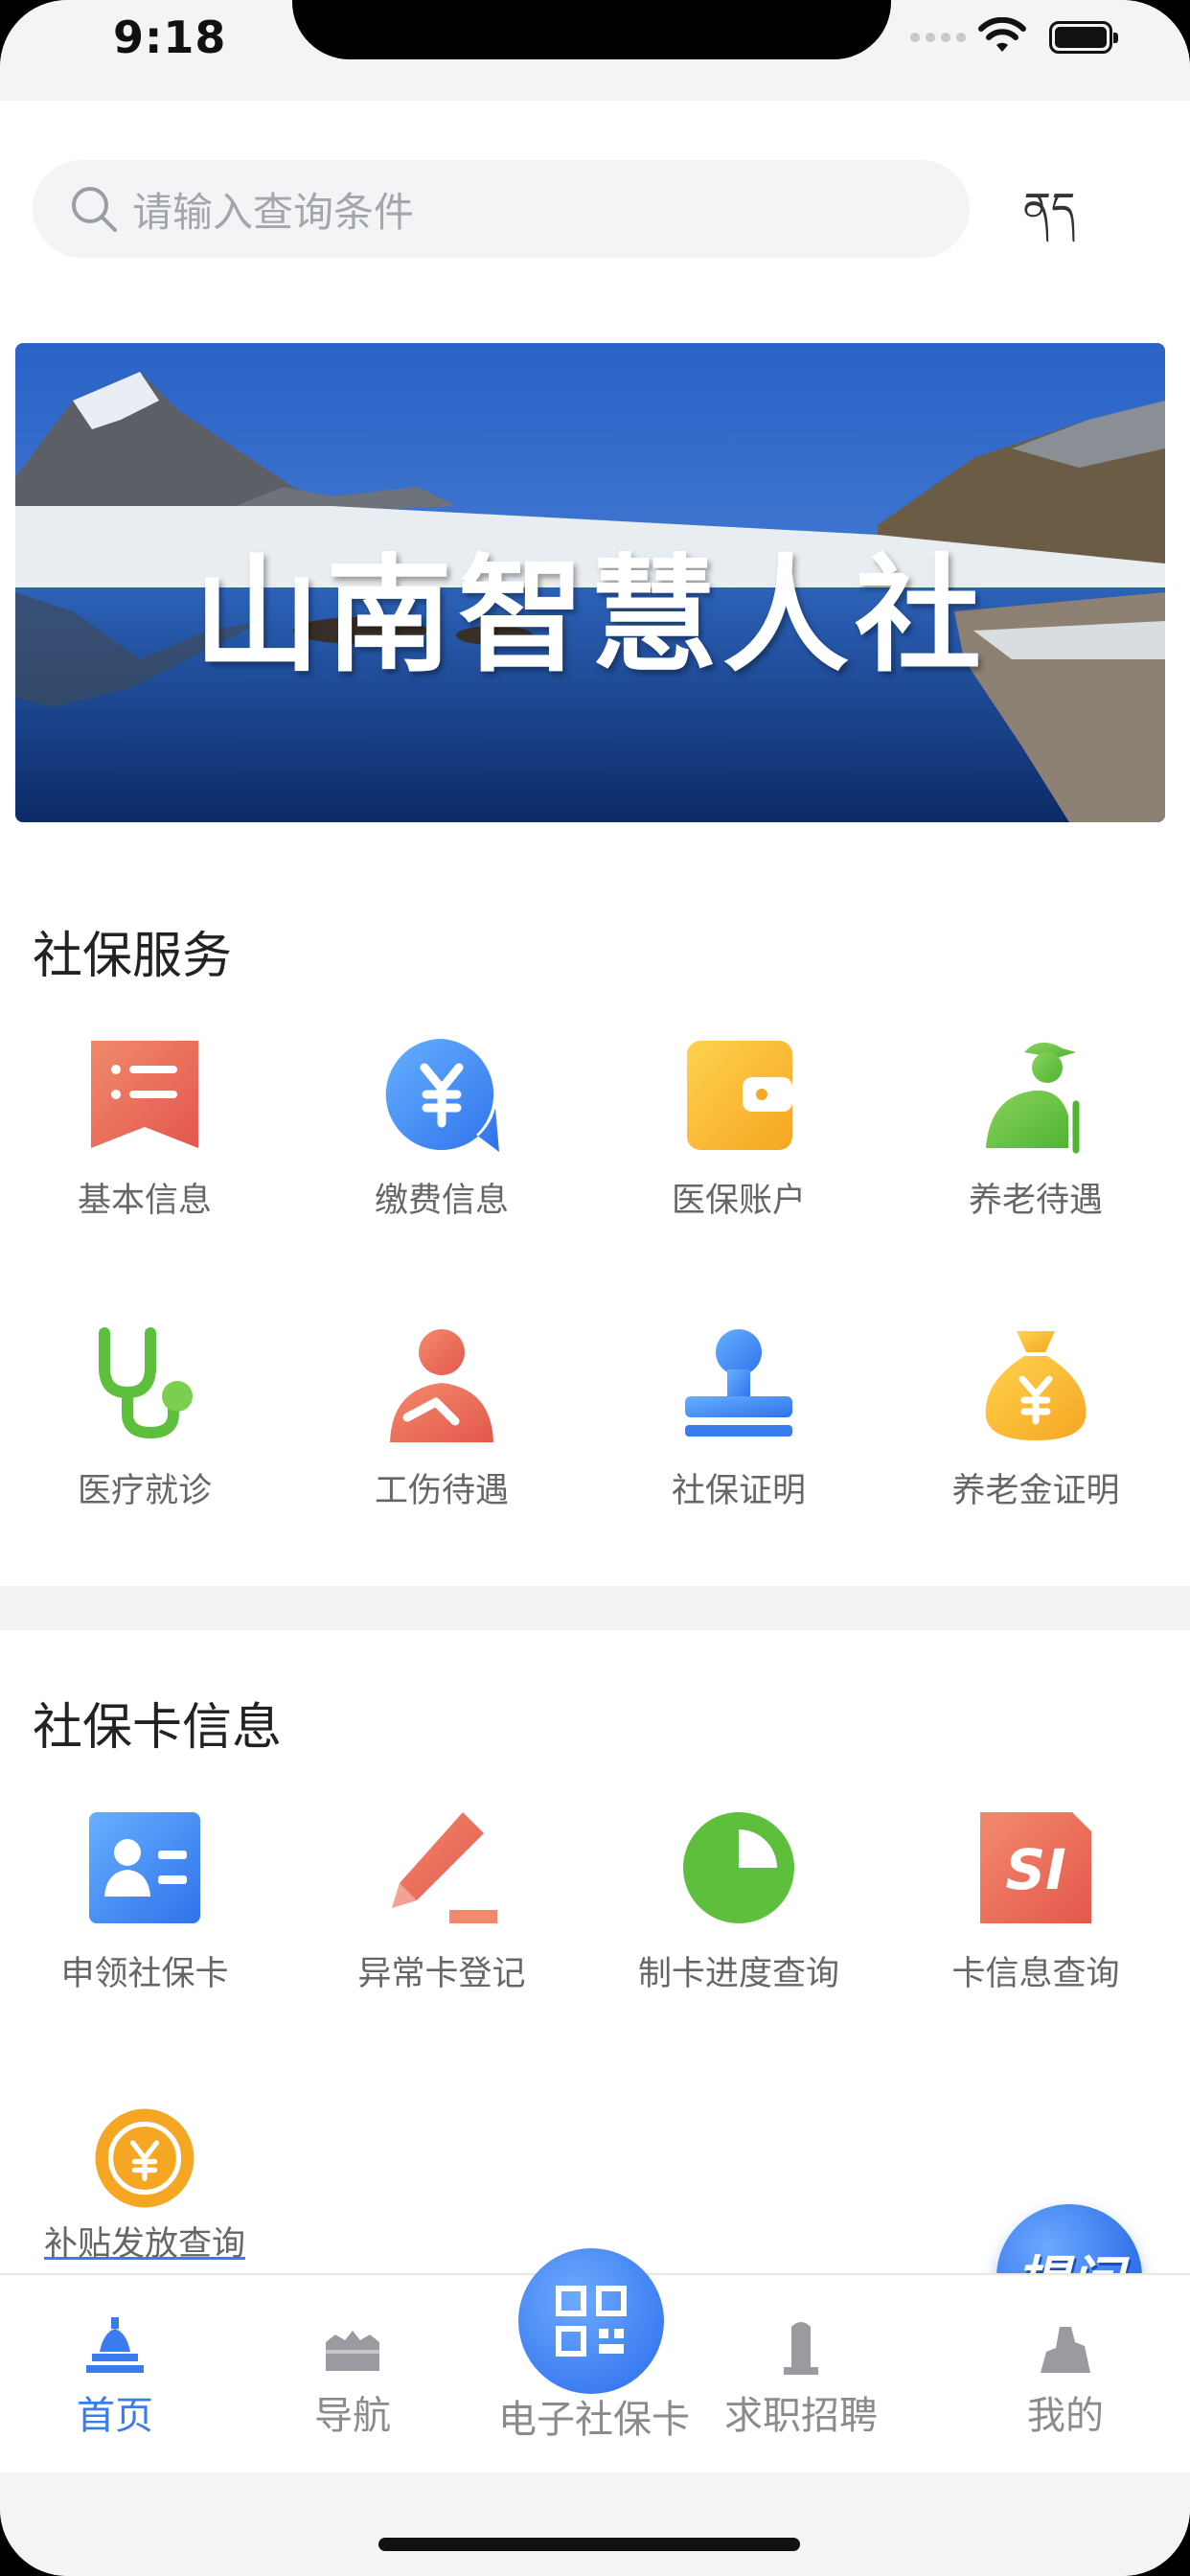 This screenshot has height=2576, width=1190. Describe the element at coordinates (146, 1383) in the screenshot. I see `stethoscope-icon` at that location.